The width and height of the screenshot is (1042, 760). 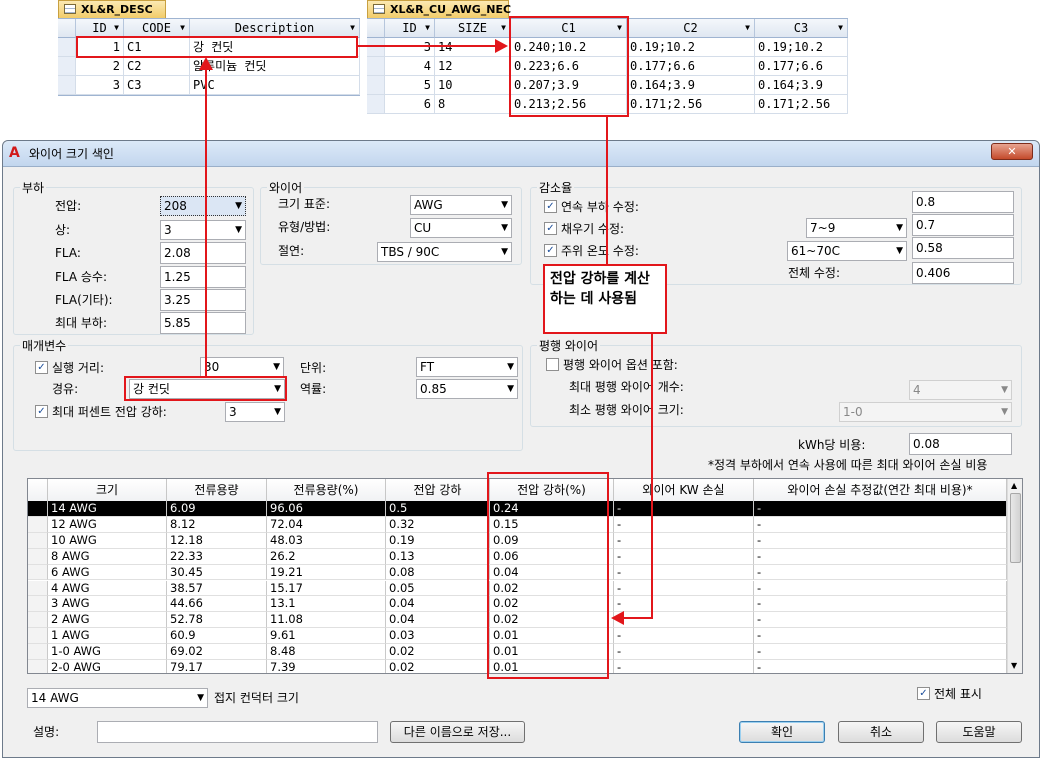 I want to click on awg-col-size: SIZE ▼, so click(x=473, y=28).